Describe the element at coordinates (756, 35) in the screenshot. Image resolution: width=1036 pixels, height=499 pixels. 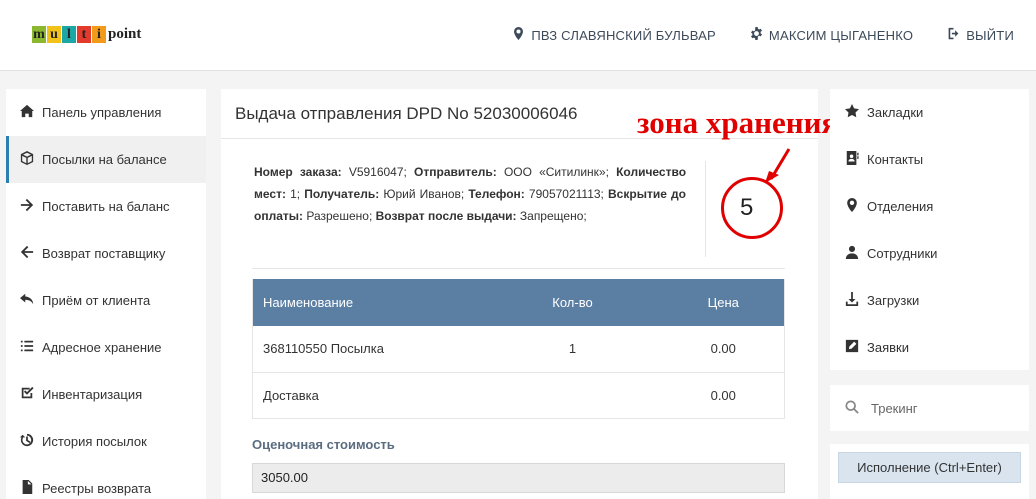
I see `gear-icon` at that location.